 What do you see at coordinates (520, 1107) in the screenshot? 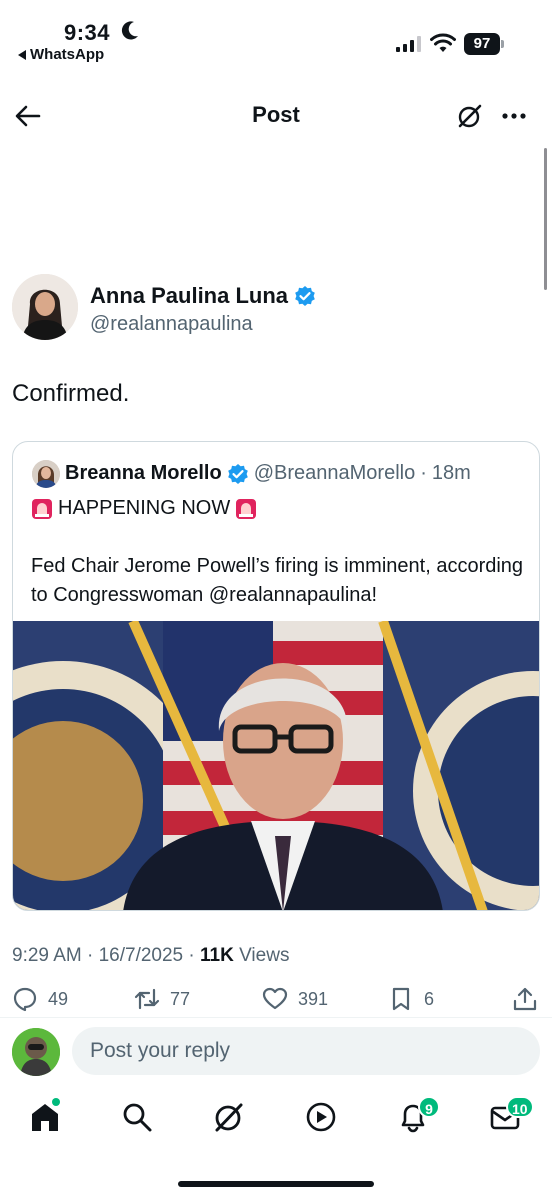
I see `messages-badge: 10` at bounding box center [520, 1107].